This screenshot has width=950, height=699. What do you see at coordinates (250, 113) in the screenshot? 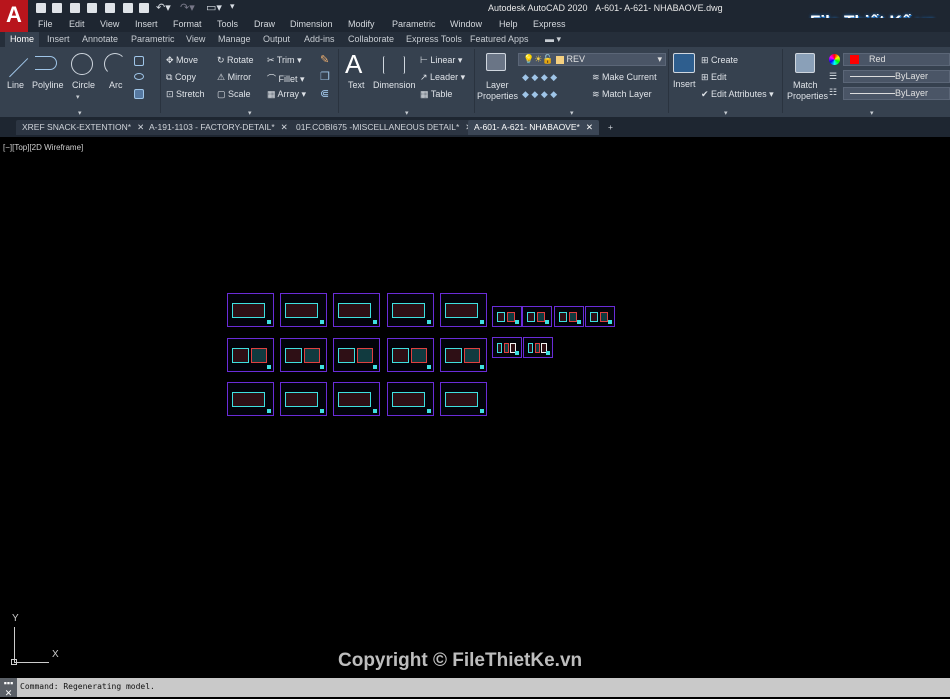
I see `modify-panel-expander: ▾` at bounding box center [250, 113].